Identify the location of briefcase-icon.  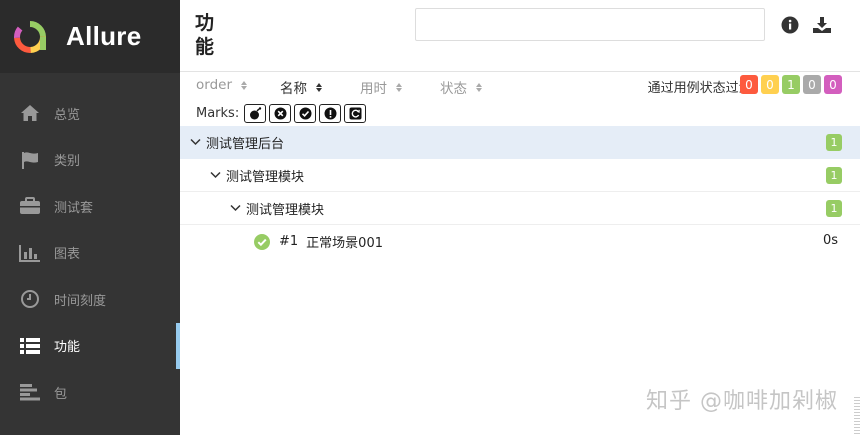
(30, 206).